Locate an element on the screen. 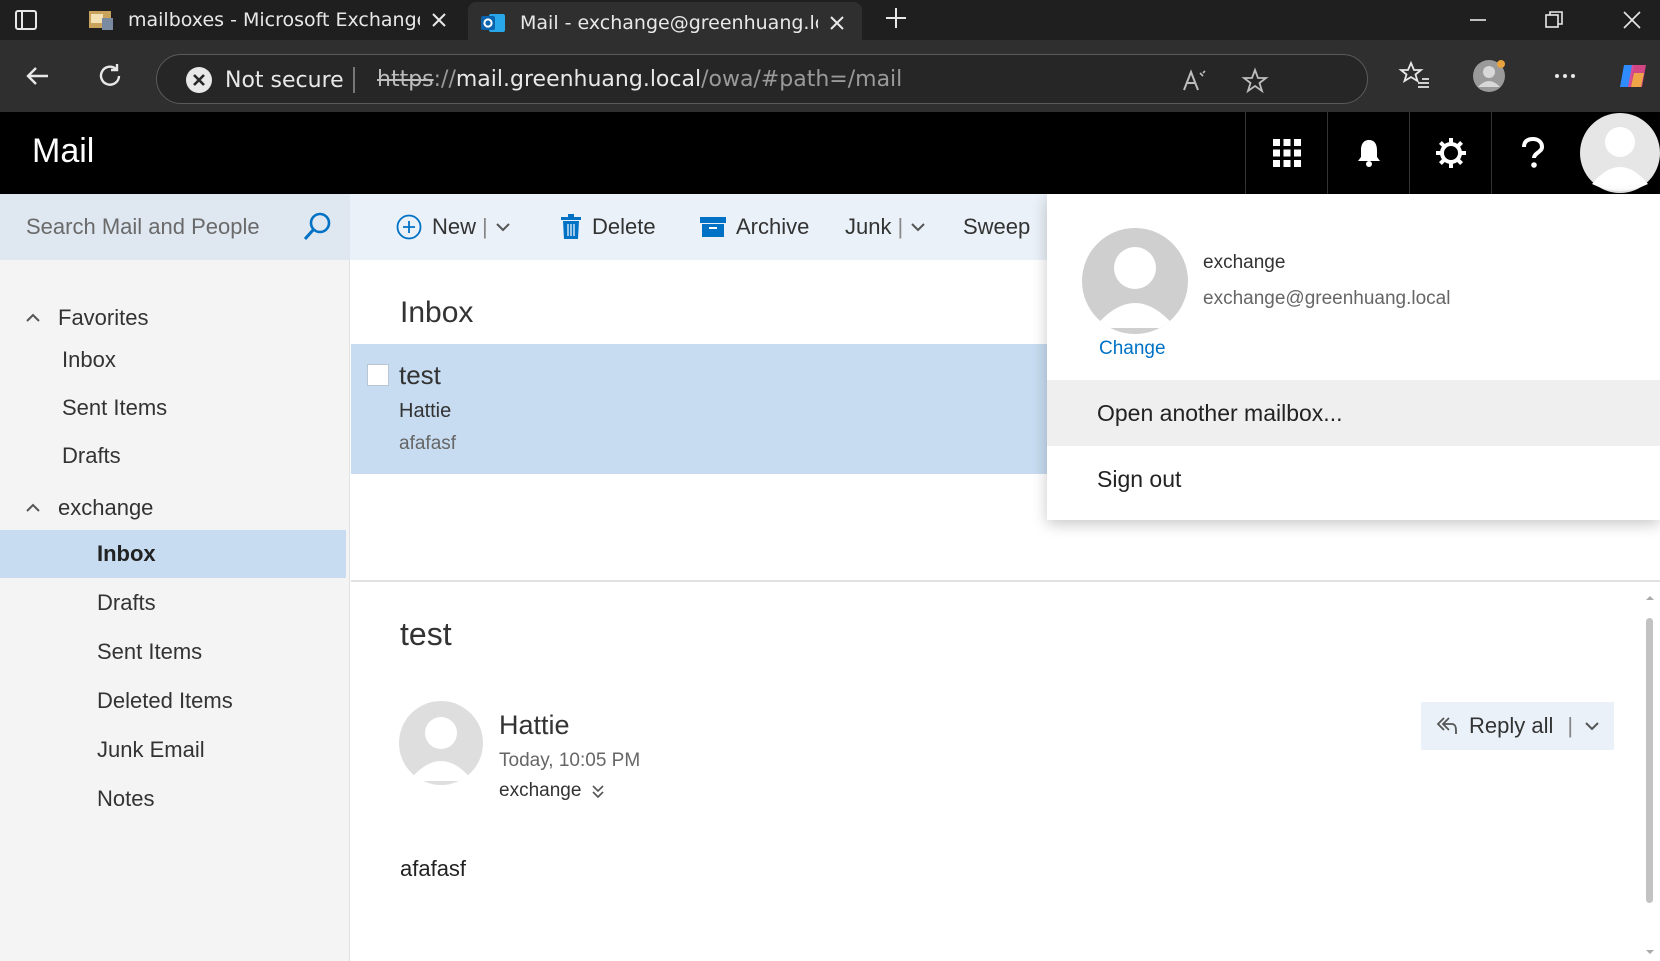 The image size is (1660, 961). copilot-icon is located at coordinates (1633, 76).